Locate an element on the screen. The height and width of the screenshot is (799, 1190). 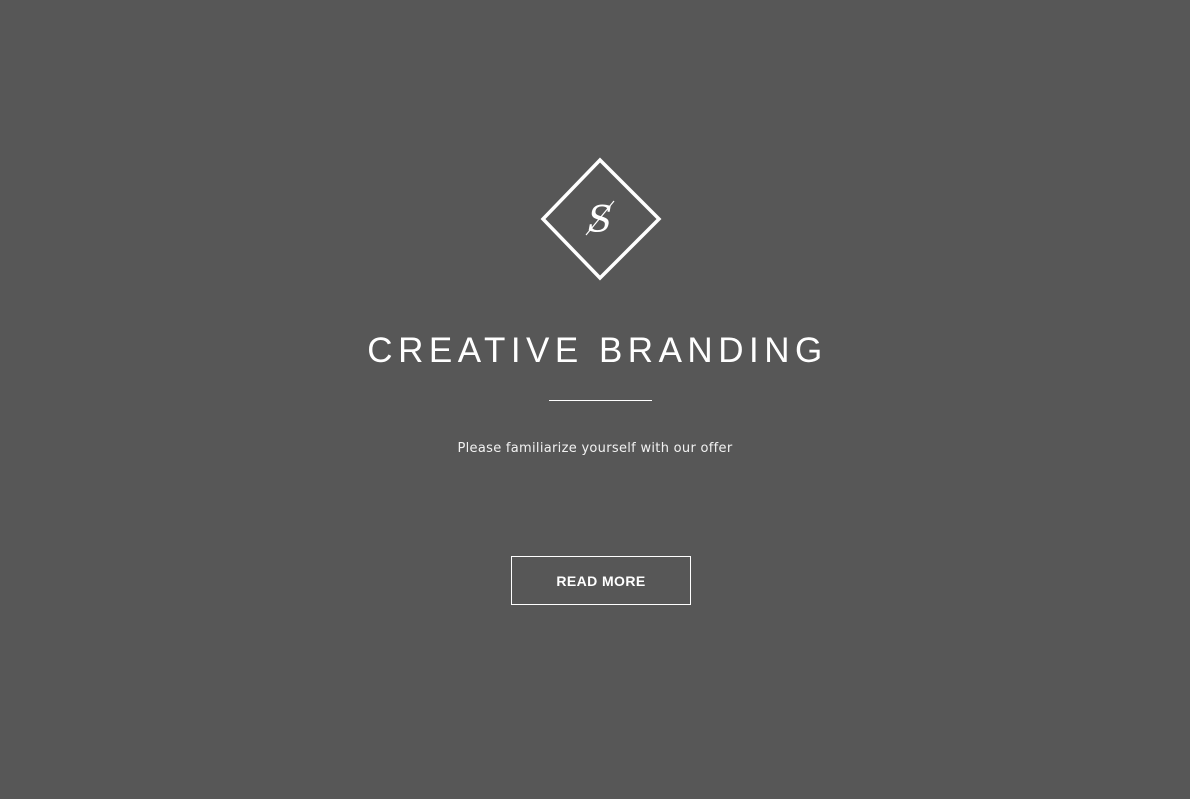
svg-text: S is located at coordinates (600, 220).